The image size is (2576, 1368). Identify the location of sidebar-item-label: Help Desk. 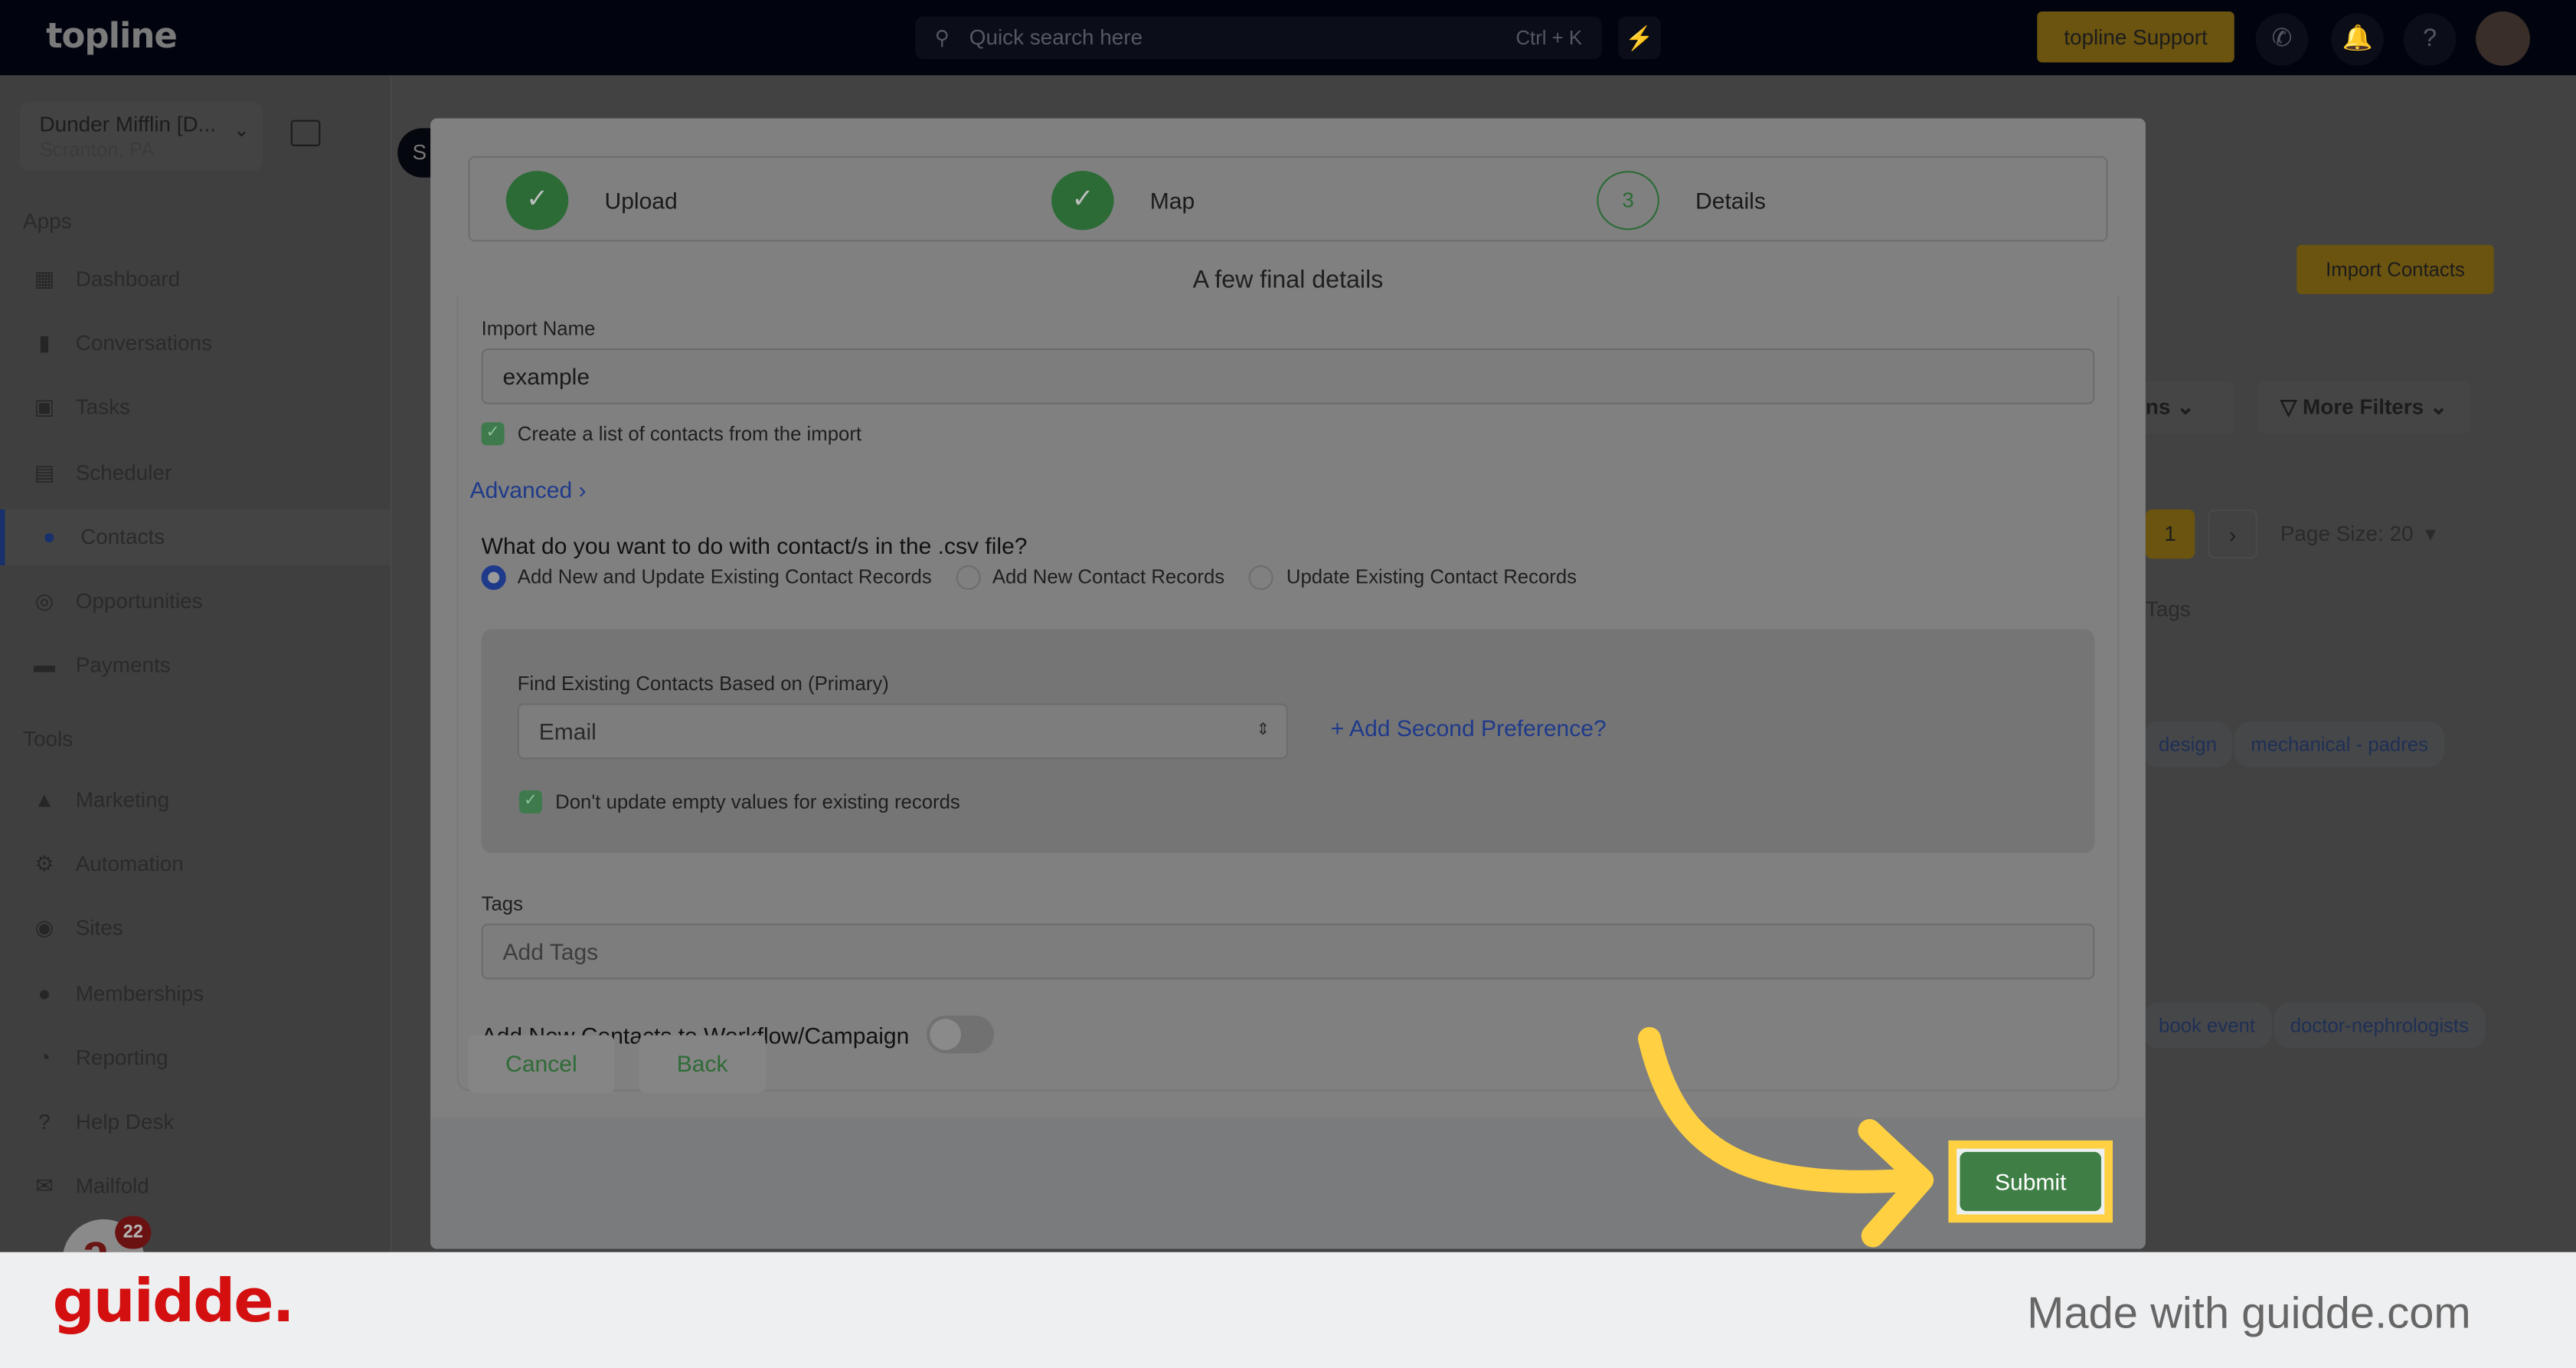
(125, 1121).